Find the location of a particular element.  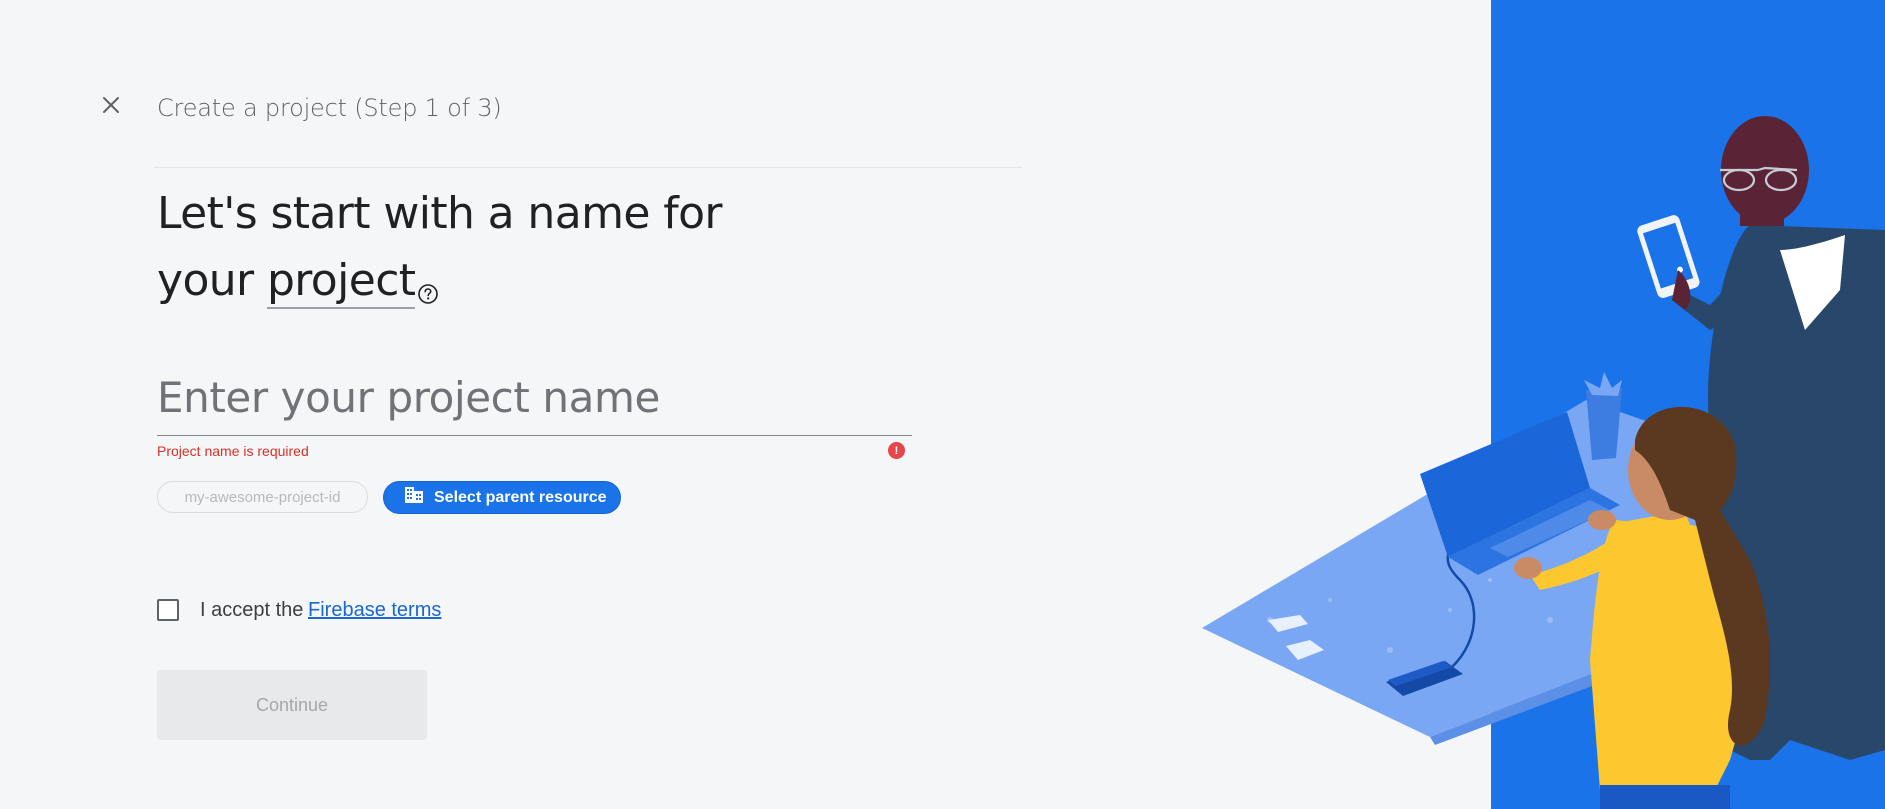

heading-prefix: your is located at coordinates (212, 280).